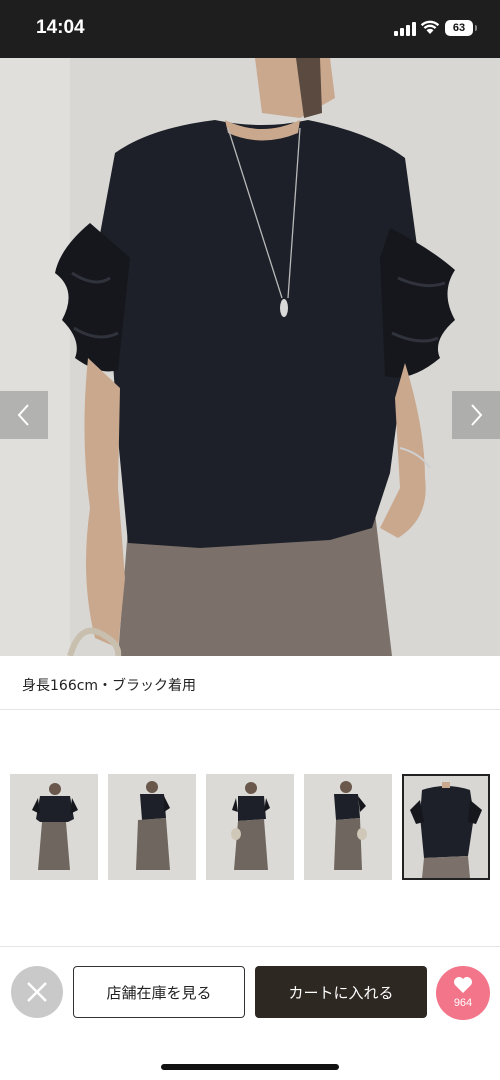 The height and width of the screenshot is (1080, 500). Describe the element at coordinates (60, 27) in the screenshot. I see `status-time: 14:04` at that location.